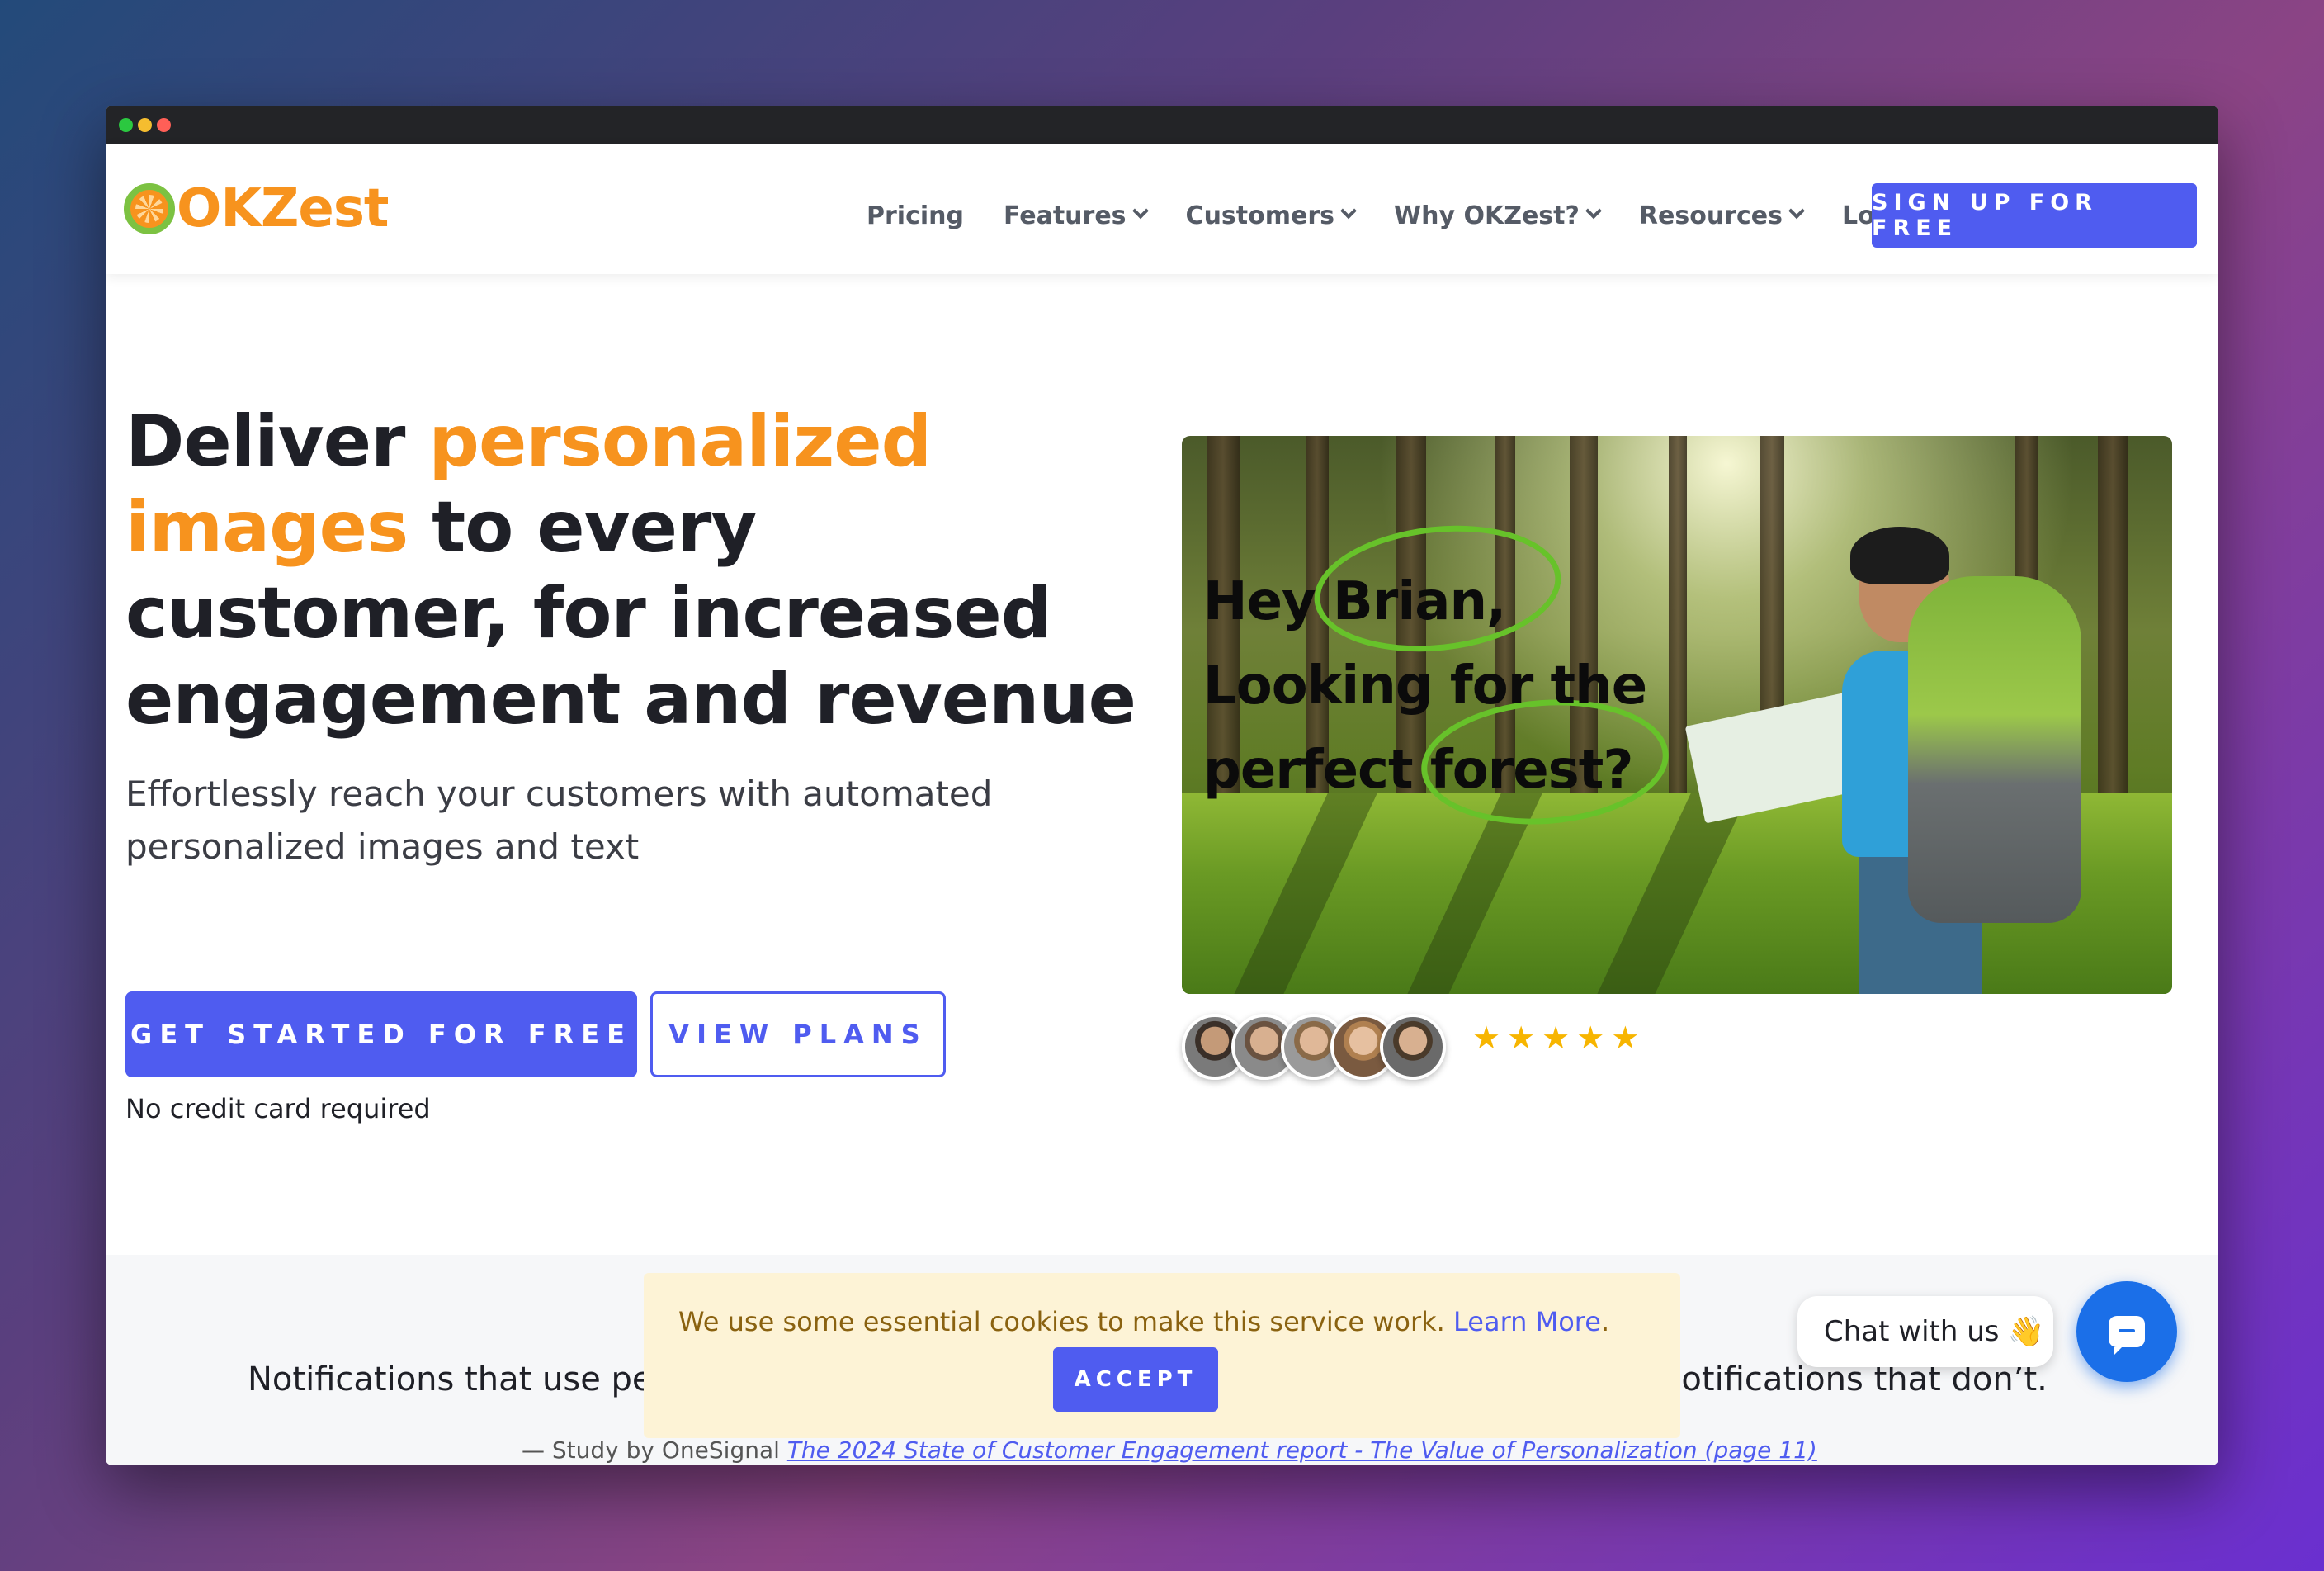 This screenshot has width=2324, height=1571. What do you see at coordinates (798, 1034) in the screenshot?
I see `view-plans-button: VIEW PLANS` at bounding box center [798, 1034].